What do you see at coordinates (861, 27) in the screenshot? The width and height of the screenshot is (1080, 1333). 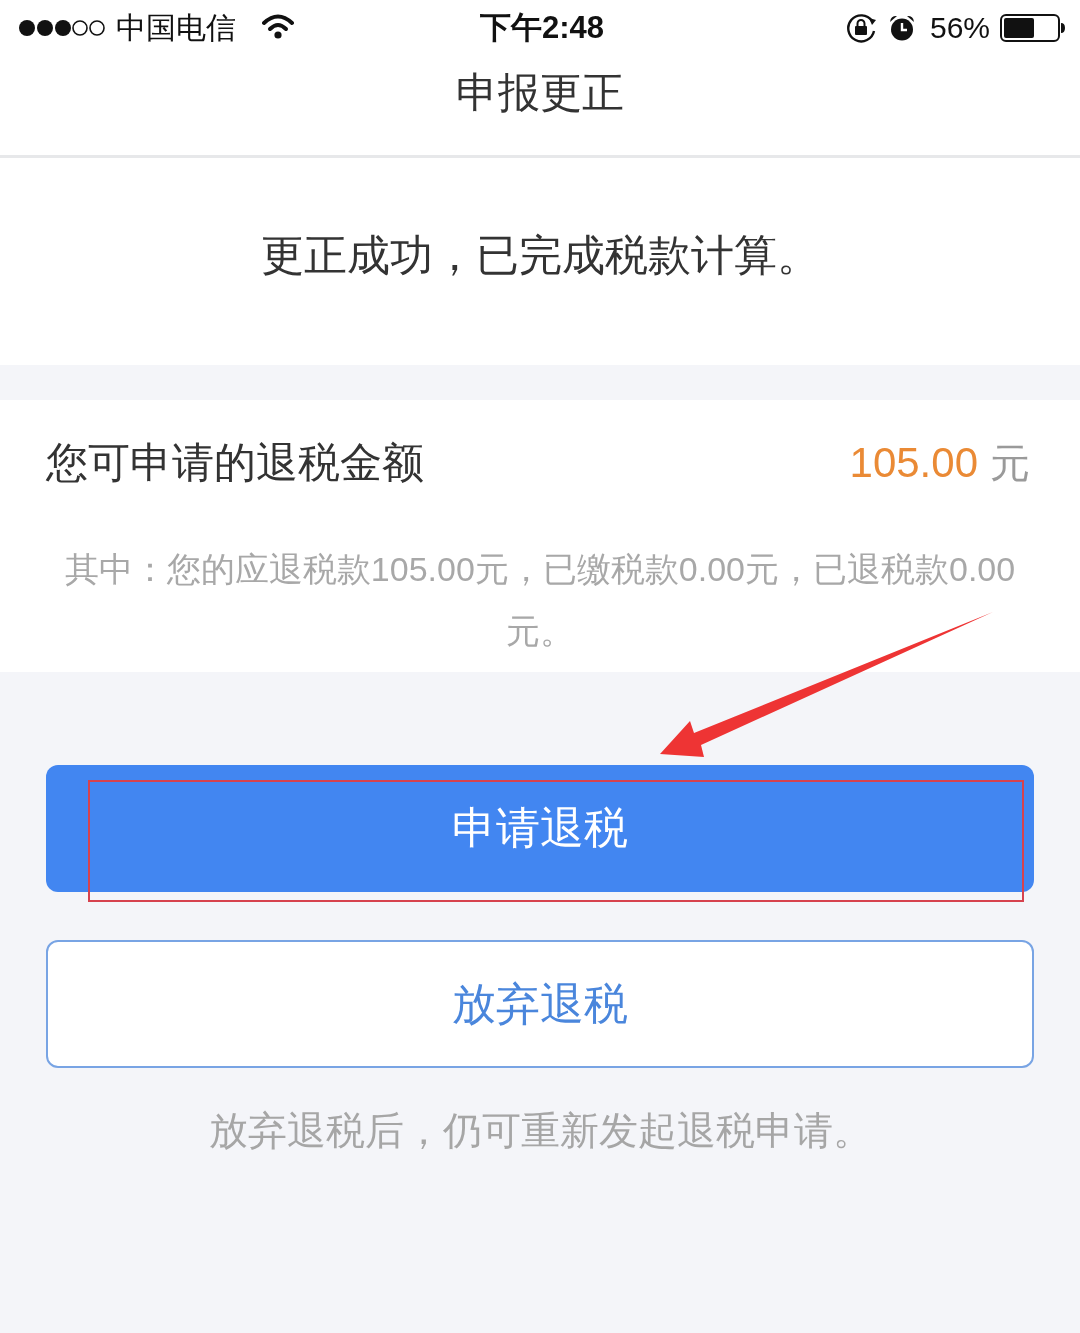 I see `rotation-lock-icon` at bounding box center [861, 27].